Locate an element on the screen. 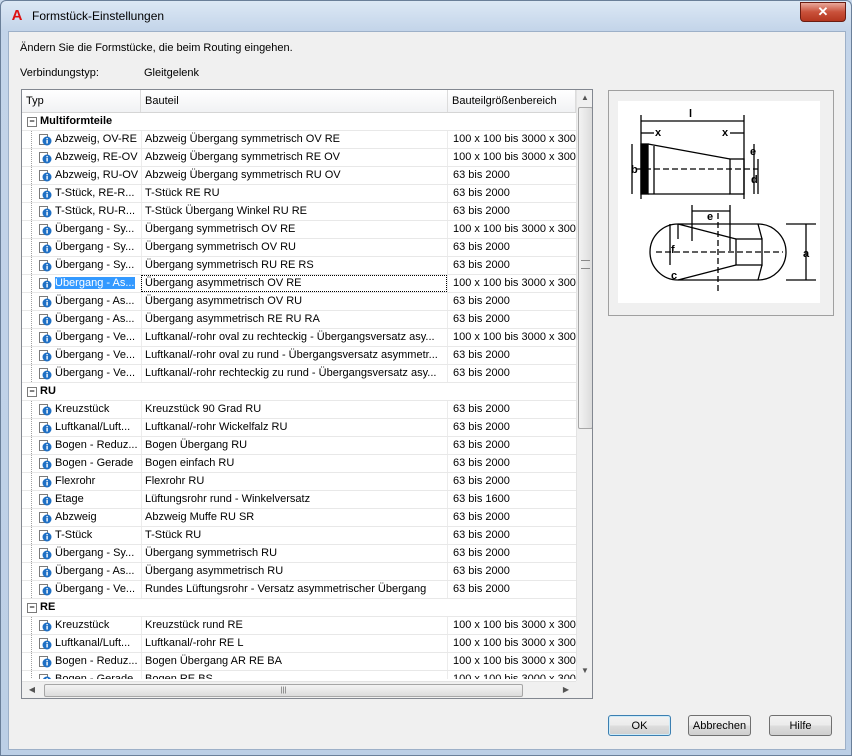  cell-bauteil: Lüftungsrohr rund - Winkelversatz is located at coordinates (294, 499).